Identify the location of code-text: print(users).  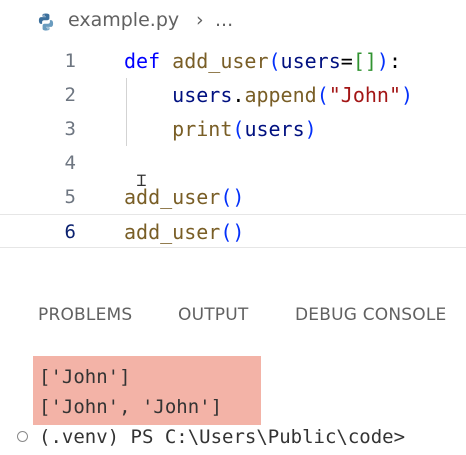
(244, 129).